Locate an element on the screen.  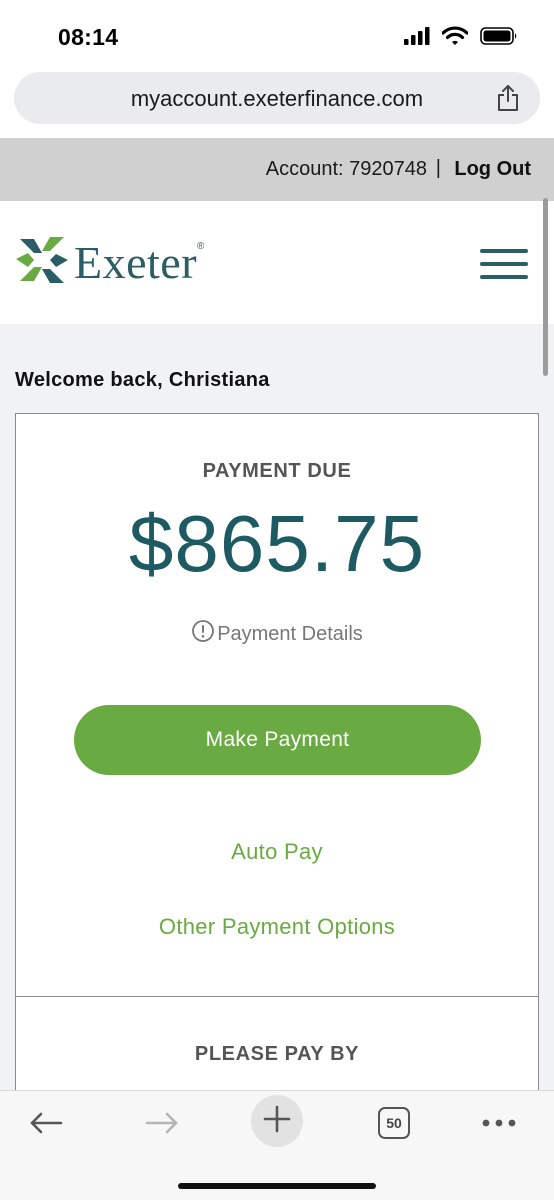
hamburger-menu-icon is located at coordinates (504, 264).